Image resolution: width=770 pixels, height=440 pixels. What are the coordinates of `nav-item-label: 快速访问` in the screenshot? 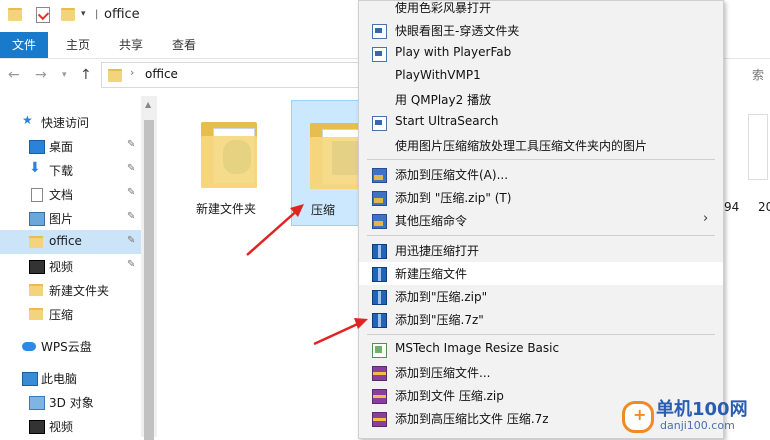 It's located at (65, 123).